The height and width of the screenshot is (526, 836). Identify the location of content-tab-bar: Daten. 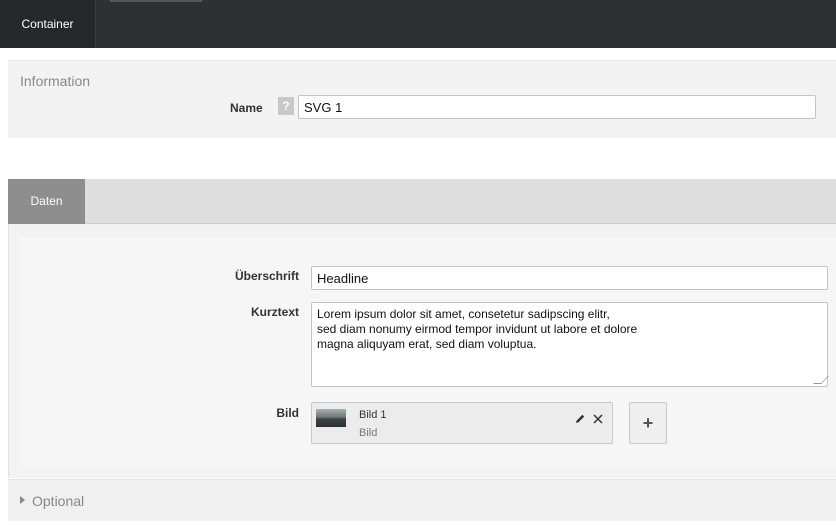
(422, 201).